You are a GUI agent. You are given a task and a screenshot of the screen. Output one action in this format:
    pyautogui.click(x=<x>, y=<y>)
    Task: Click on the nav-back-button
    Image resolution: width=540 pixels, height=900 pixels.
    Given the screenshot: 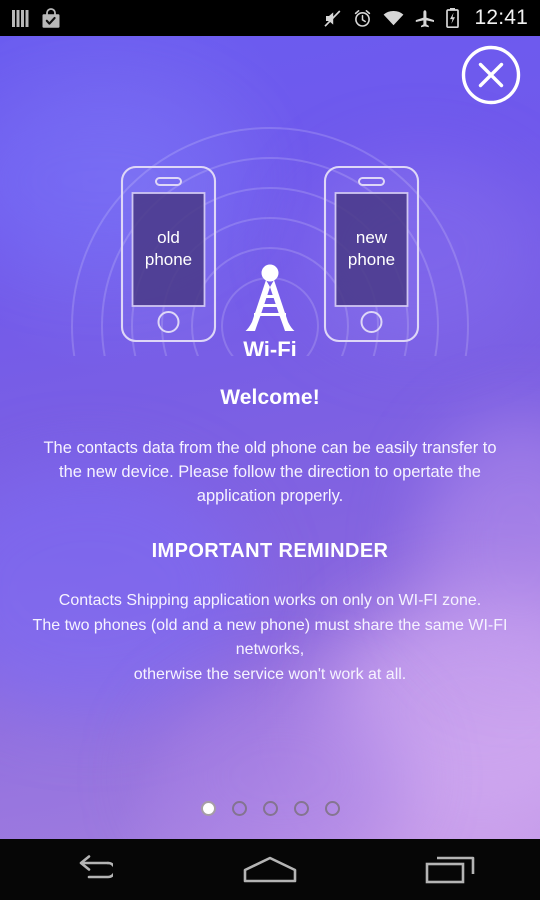 What is the action you would take?
    pyautogui.click(x=90, y=869)
    